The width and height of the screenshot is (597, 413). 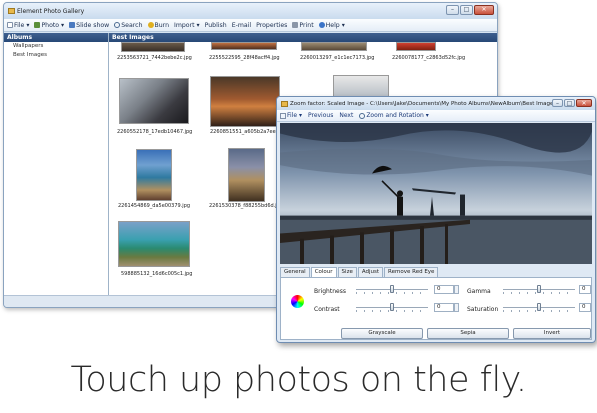 I want to click on burn-button: Burn, so click(x=158, y=25).